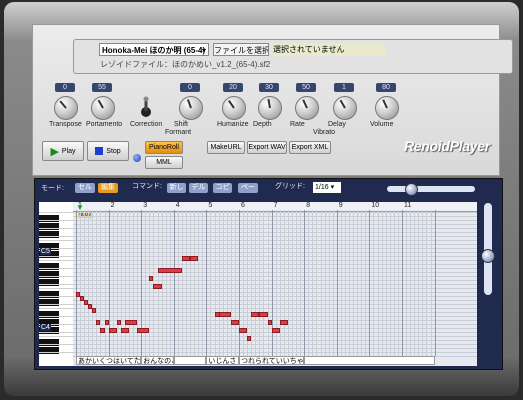  What do you see at coordinates (233, 87) in the screenshot?
I see `knob-value: 20` at bounding box center [233, 87].